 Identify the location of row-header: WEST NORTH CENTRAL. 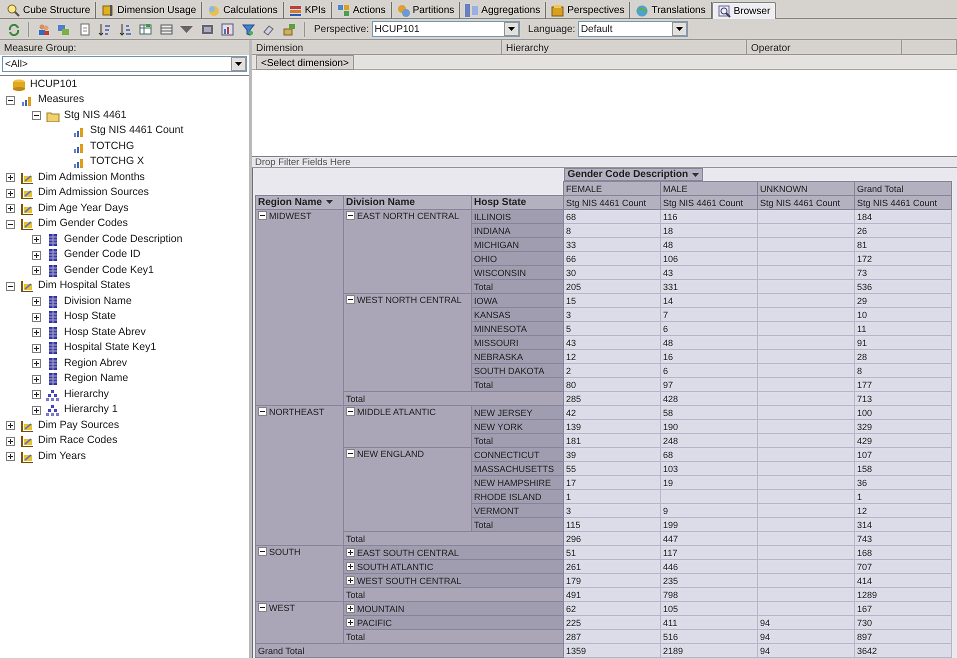
(409, 300).